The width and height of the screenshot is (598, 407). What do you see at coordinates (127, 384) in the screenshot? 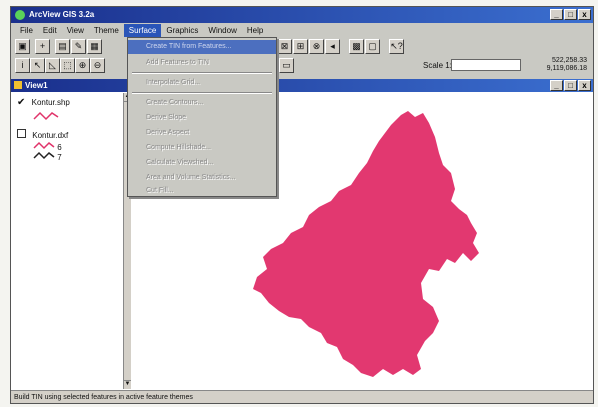
I see `scroll-down-arrow: ▼` at bounding box center [127, 384].